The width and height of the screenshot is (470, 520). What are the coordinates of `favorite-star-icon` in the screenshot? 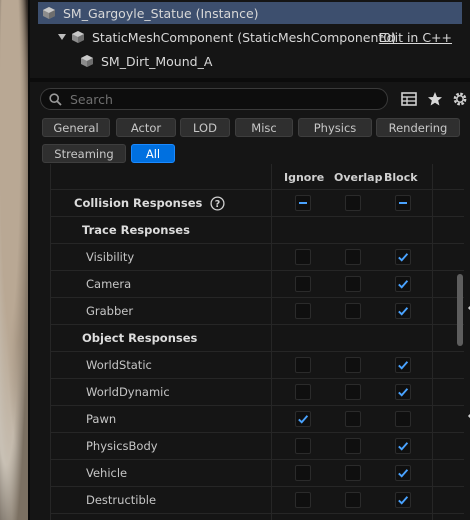 It's located at (435, 99).